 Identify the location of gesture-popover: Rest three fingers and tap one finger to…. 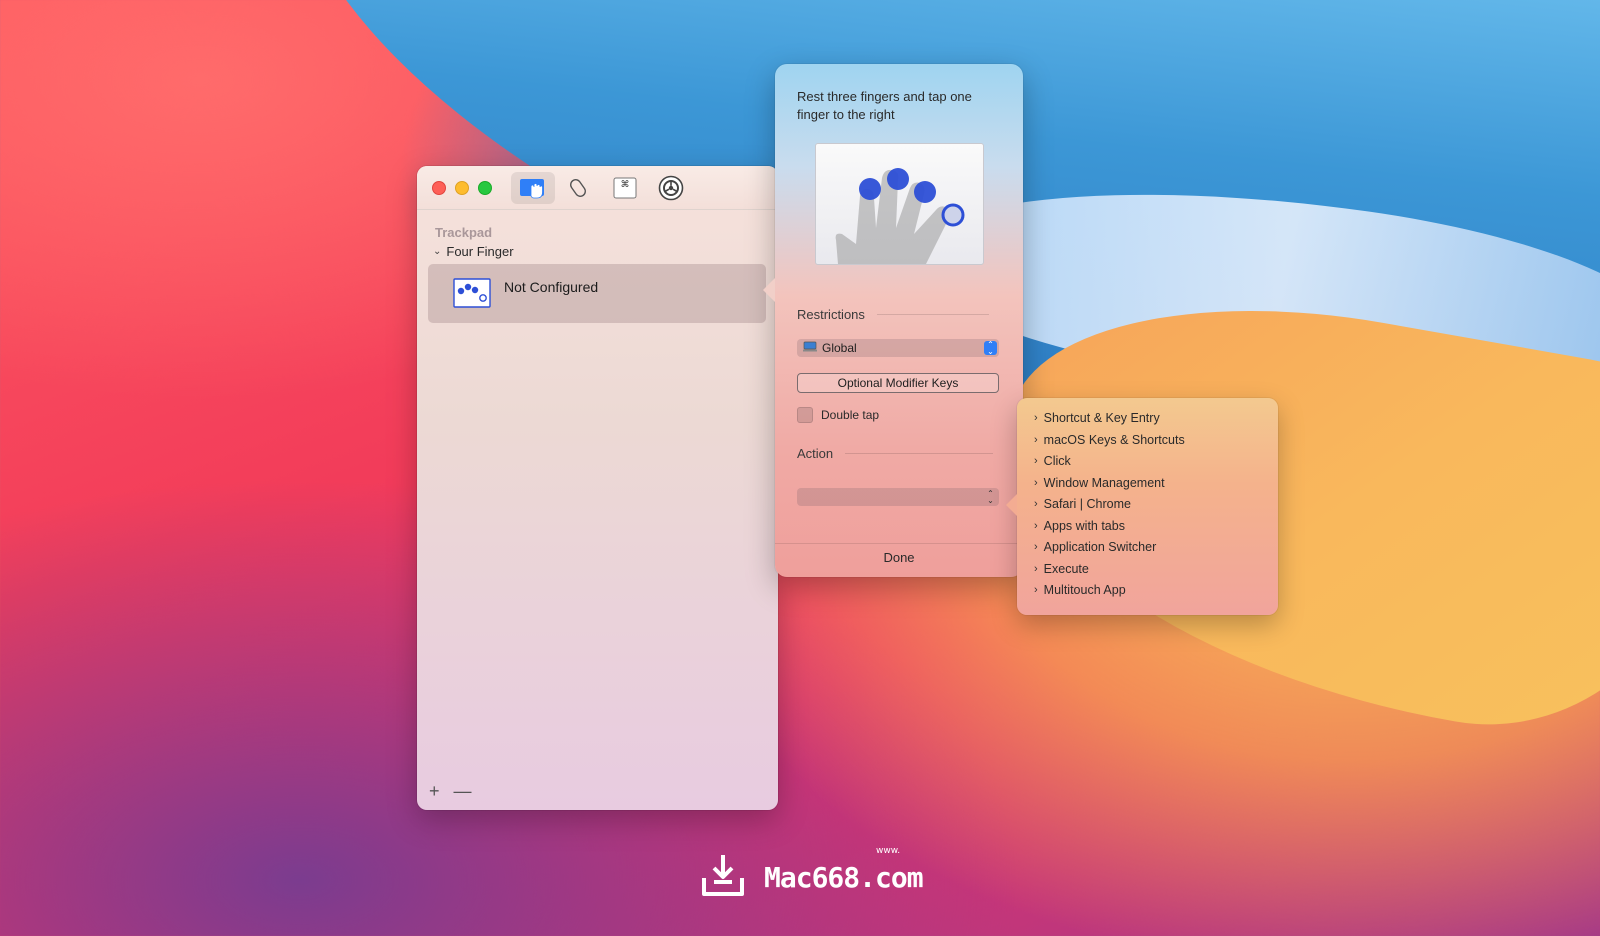
(893, 320).